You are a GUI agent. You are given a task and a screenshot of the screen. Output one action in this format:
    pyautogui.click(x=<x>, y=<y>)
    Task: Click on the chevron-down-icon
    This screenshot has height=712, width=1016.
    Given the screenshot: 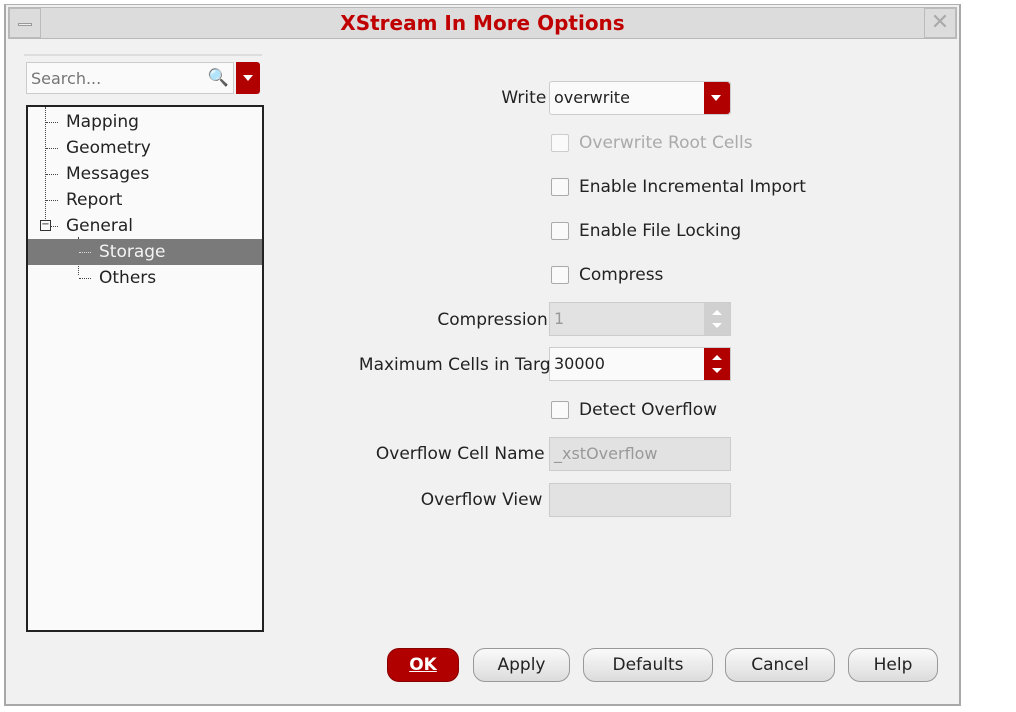 What is the action you would take?
    pyautogui.click(x=717, y=98)
    